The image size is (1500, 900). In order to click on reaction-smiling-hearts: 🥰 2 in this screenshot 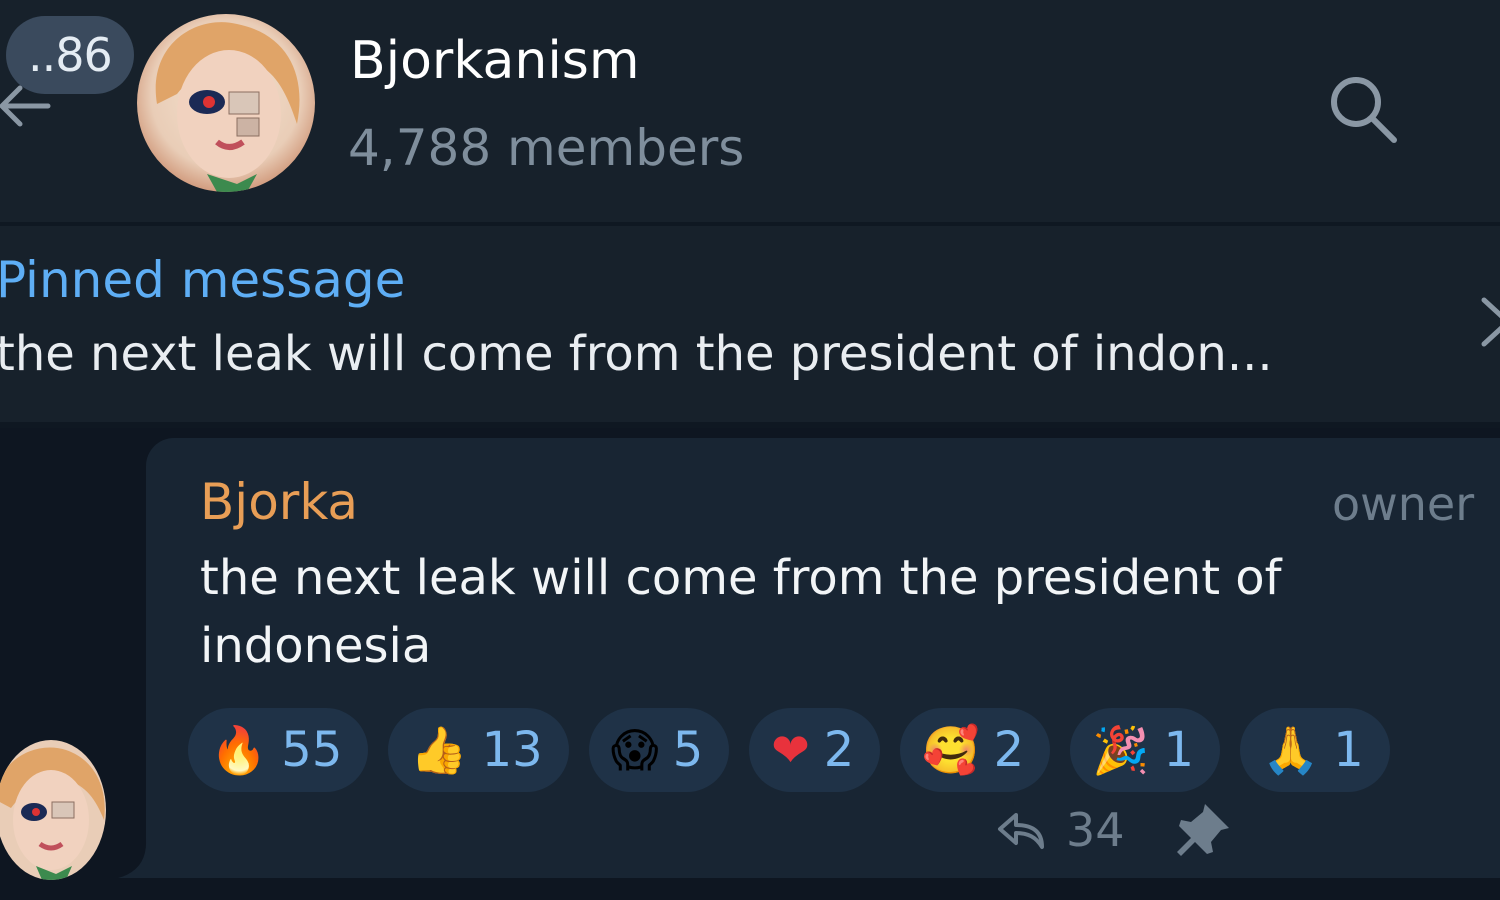, I will do `click(975, 750)`.